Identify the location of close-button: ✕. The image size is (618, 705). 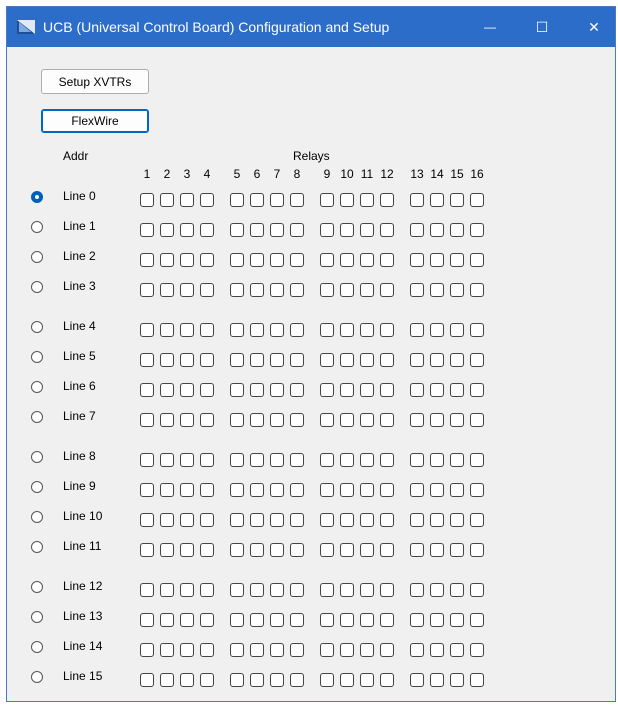
(594, 27).